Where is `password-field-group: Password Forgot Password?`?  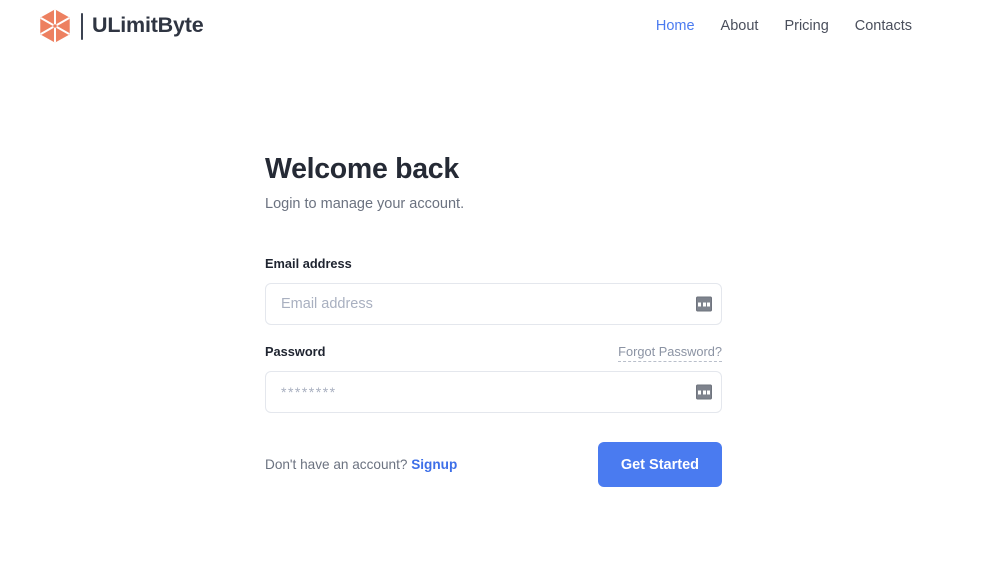 password-field-group: Password Forgot Password? is located at coordinates (493, 379).